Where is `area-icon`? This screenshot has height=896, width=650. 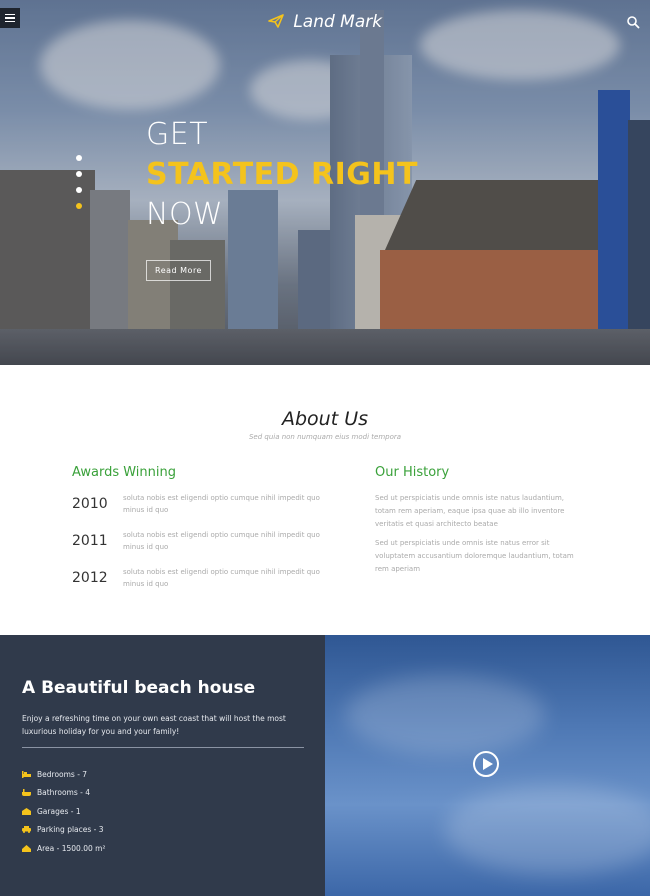 area-icon is located at coordinates (26, 848).